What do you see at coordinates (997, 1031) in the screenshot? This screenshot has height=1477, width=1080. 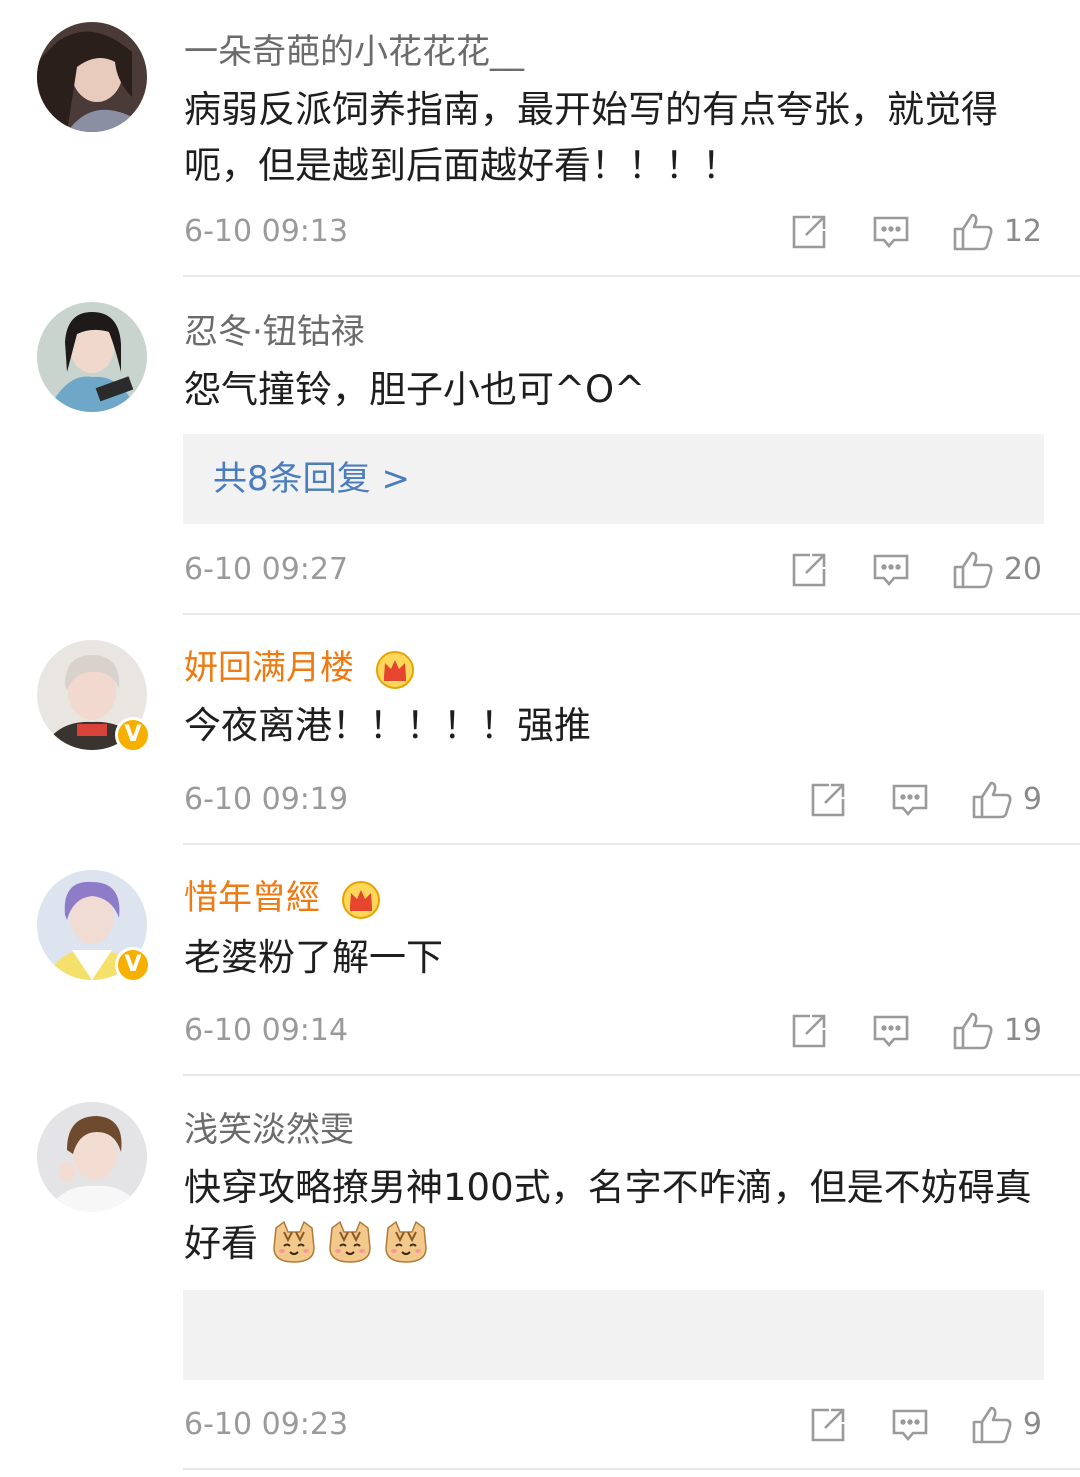 I see `like-button: 19` at bounding box center [997, 1031].